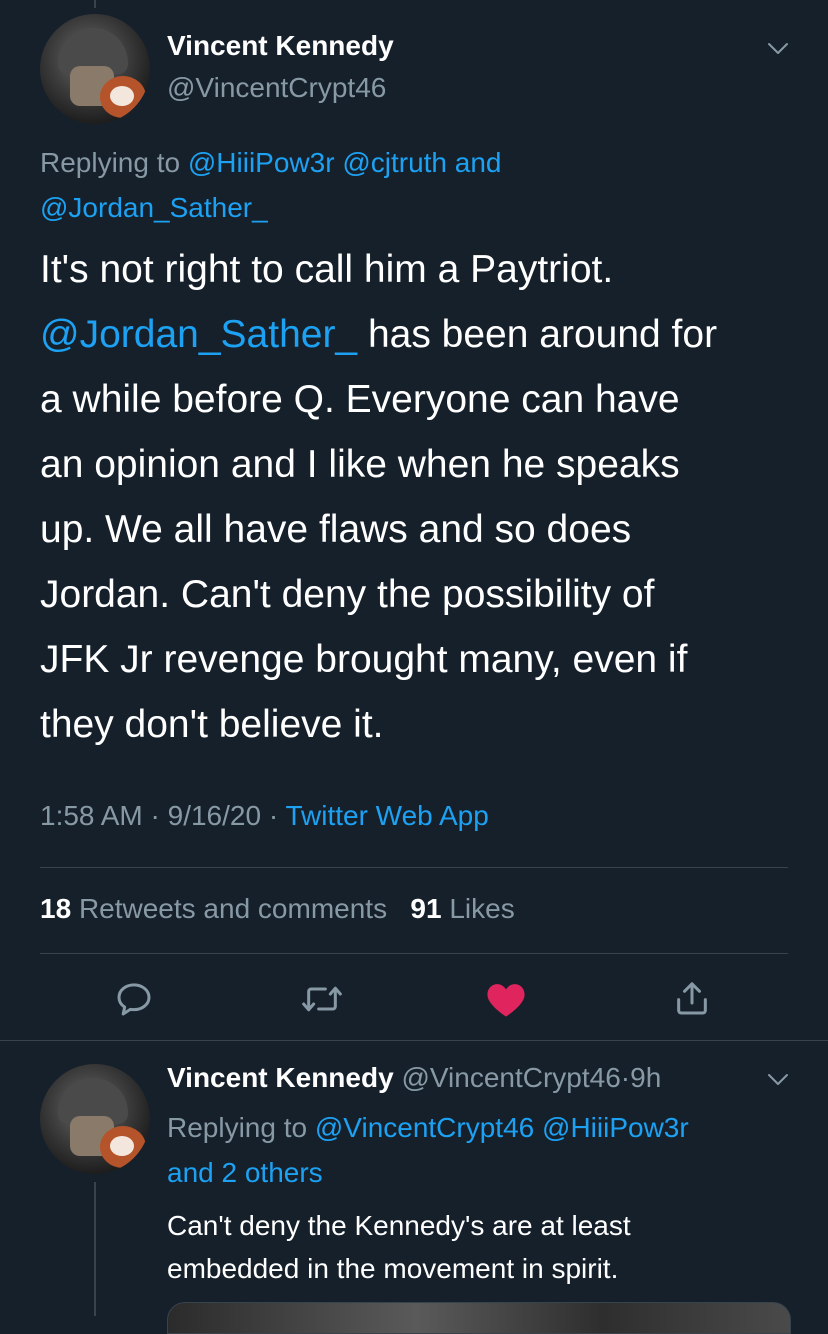  What do you see at coordinates (692, 998) in the screenshot?
I see `share-icon` at bounding box center [692, 998].